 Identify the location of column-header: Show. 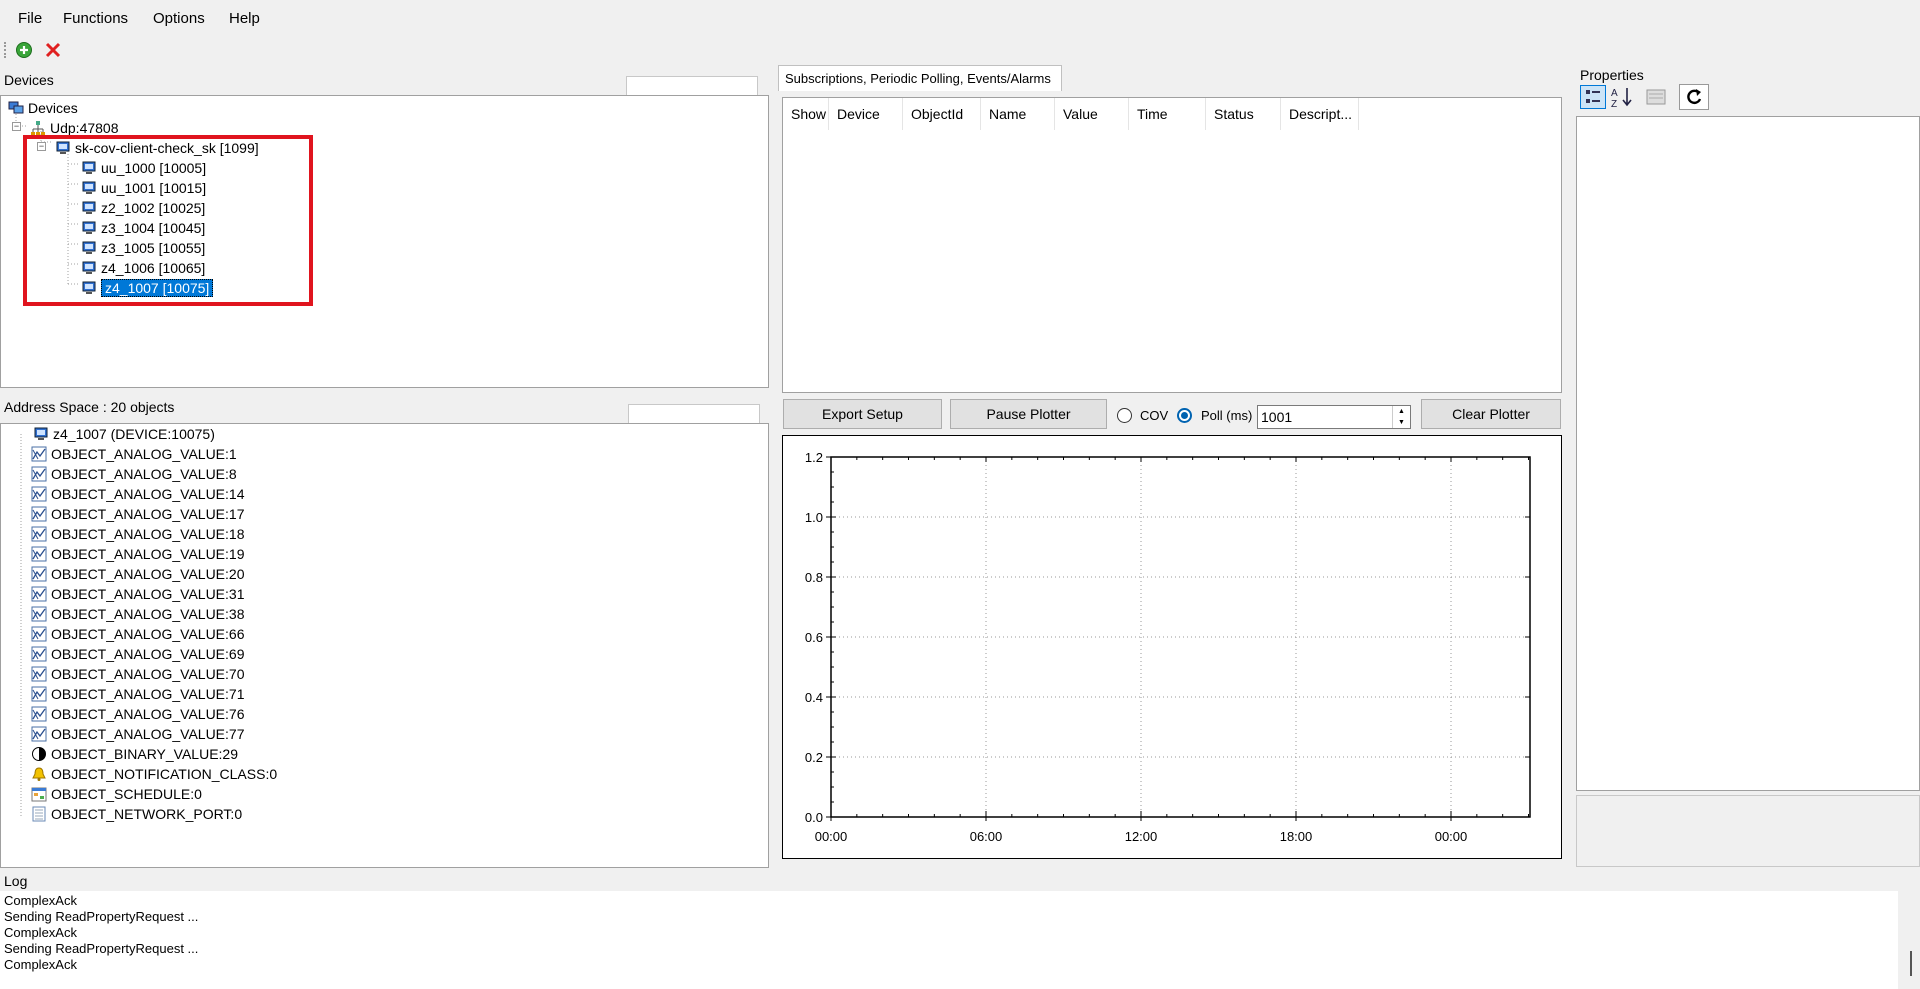
(806, 114).